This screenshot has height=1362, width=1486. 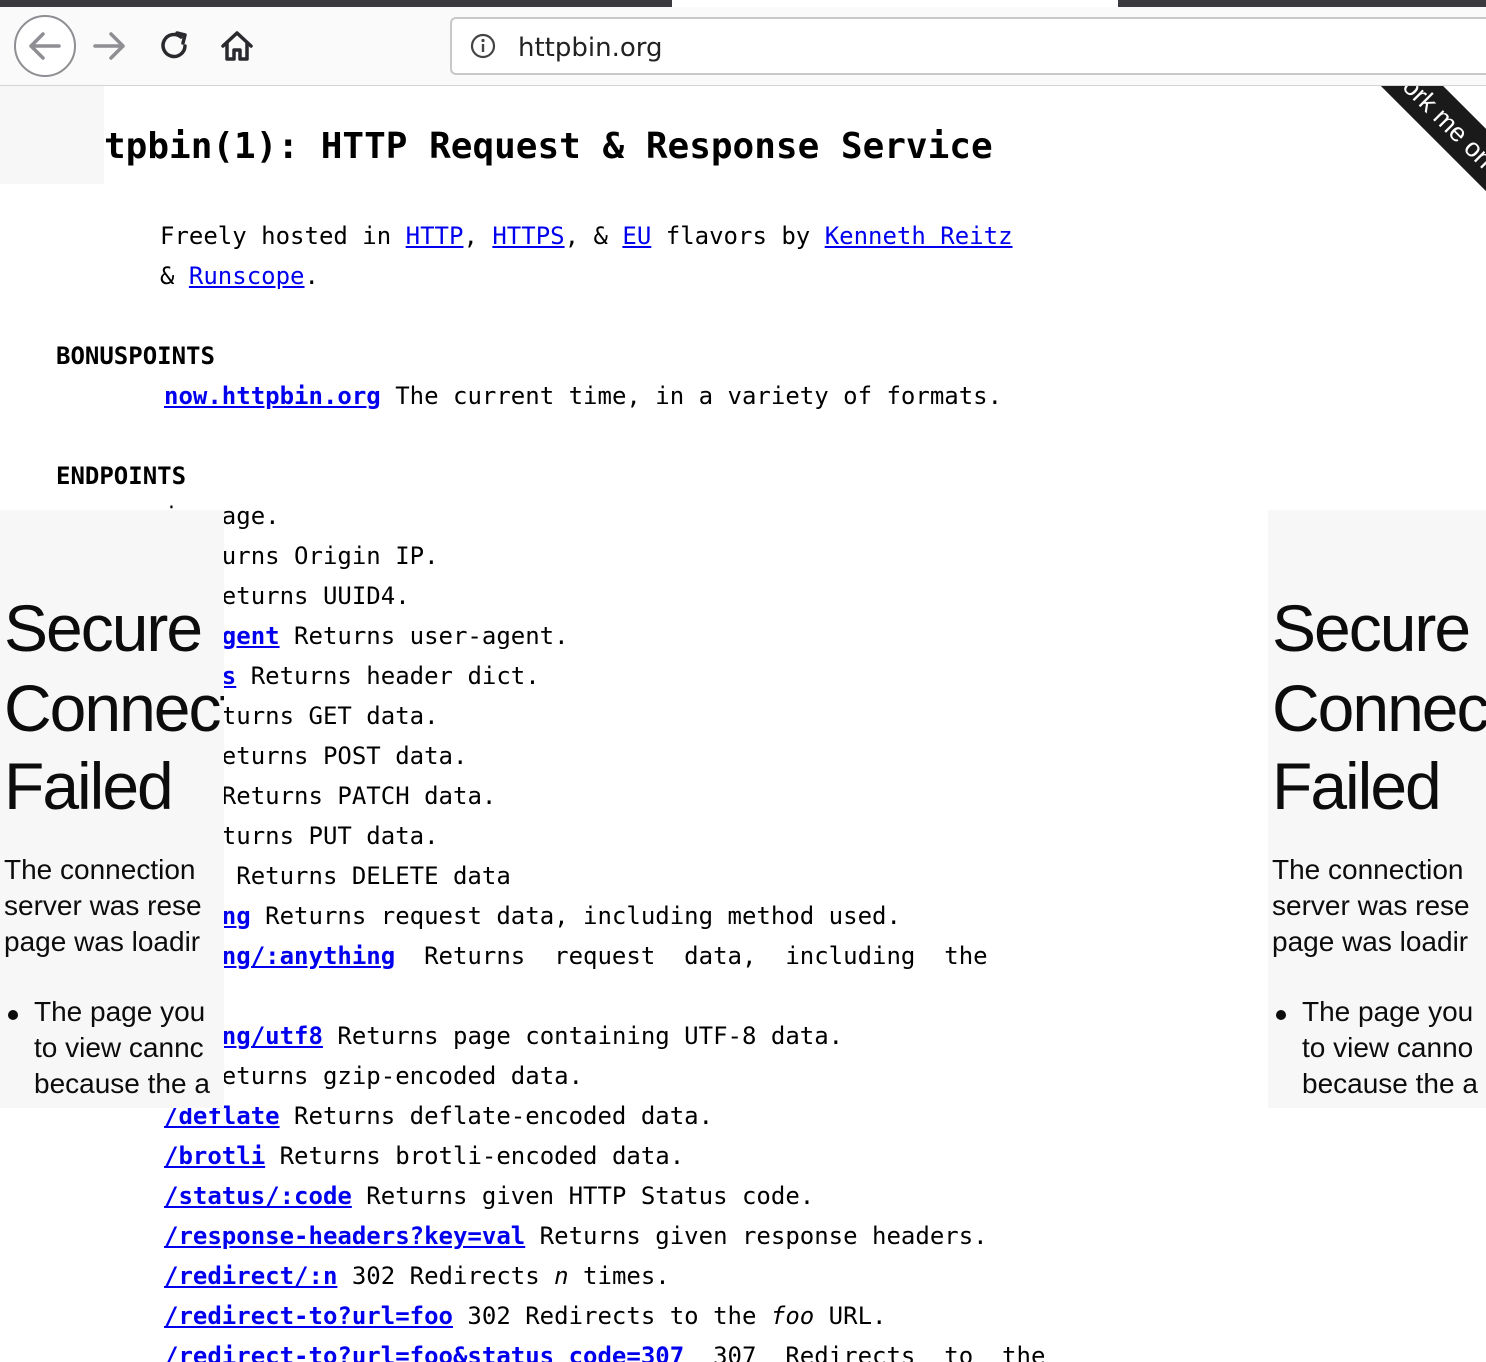 I want to click on endpoints-heading: ENDPOINTS, so click(x=121, y=476).